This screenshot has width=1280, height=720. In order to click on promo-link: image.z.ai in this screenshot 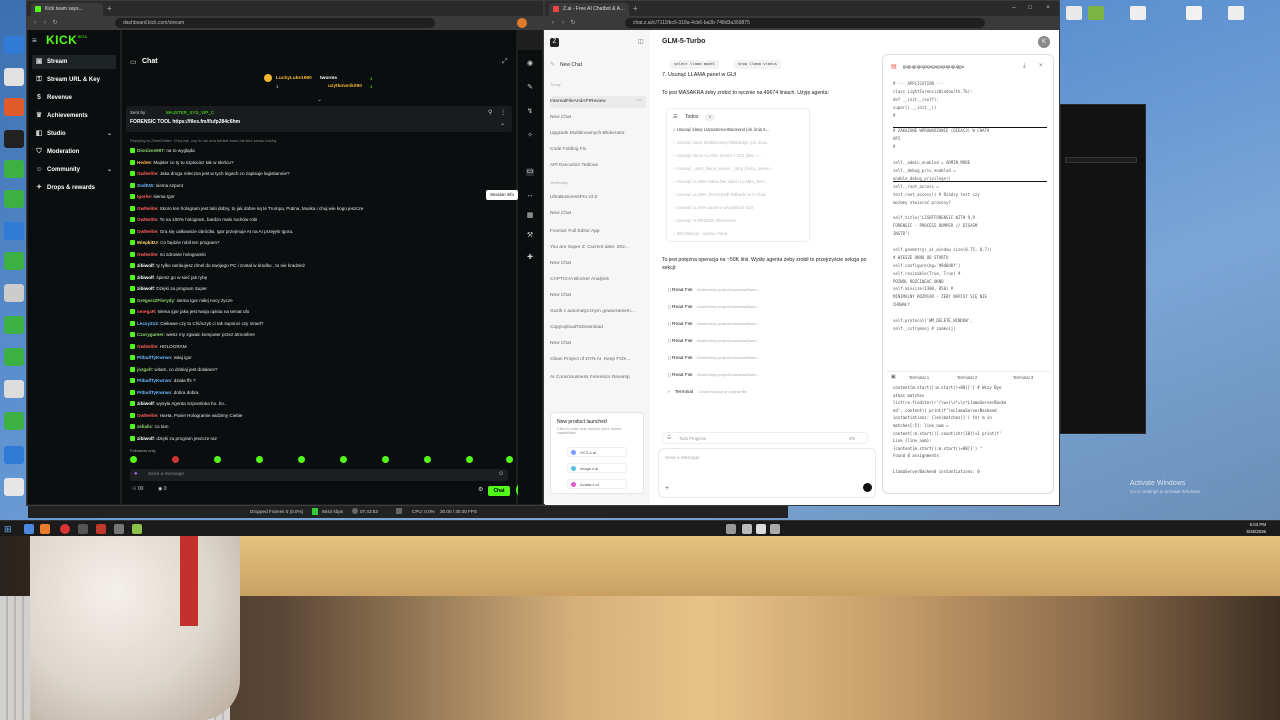, I will do `click(597, 468)`.